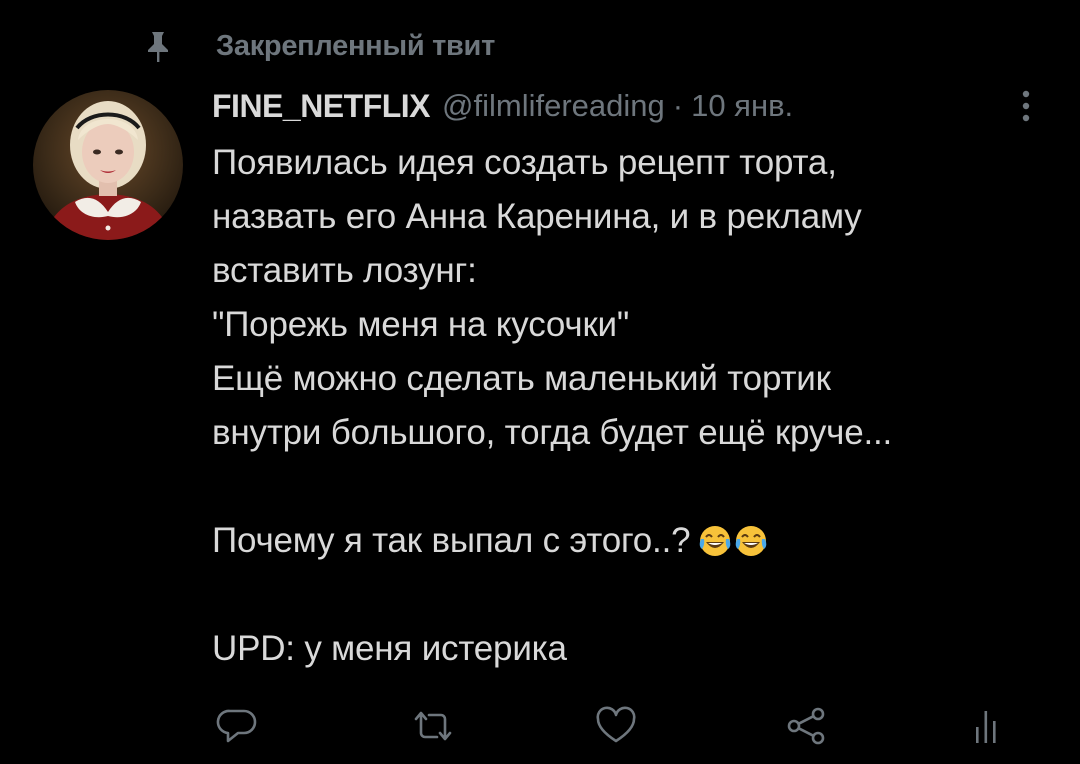 The image size is (1080, 764). I want to click on tweet-line: вставить лозунг:, so click(344, 270).